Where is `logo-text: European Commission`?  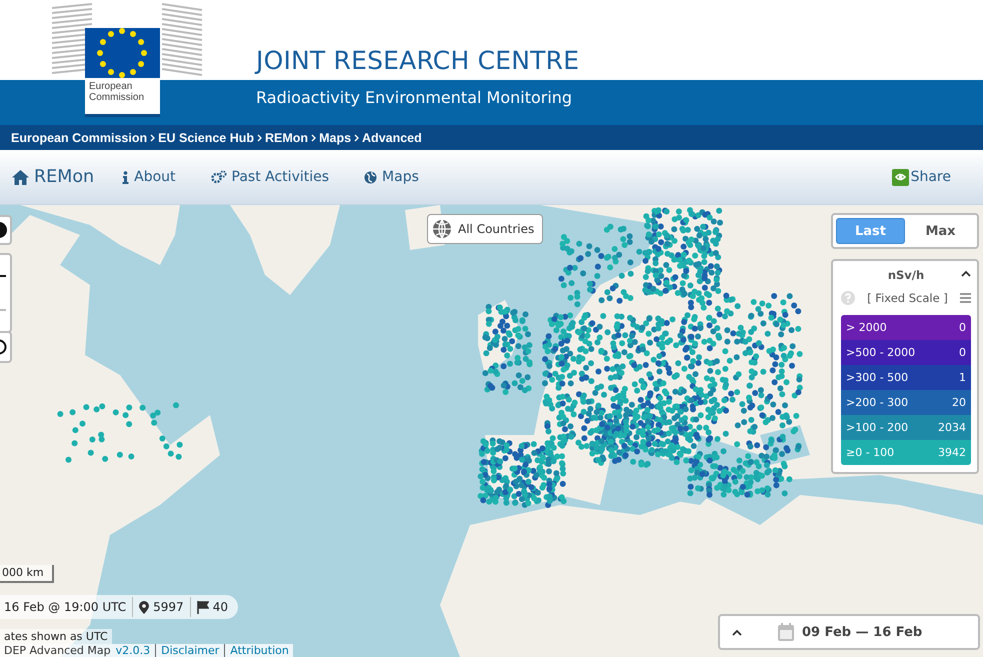
logo-text: European Commission is located at coordinates (117, 91).